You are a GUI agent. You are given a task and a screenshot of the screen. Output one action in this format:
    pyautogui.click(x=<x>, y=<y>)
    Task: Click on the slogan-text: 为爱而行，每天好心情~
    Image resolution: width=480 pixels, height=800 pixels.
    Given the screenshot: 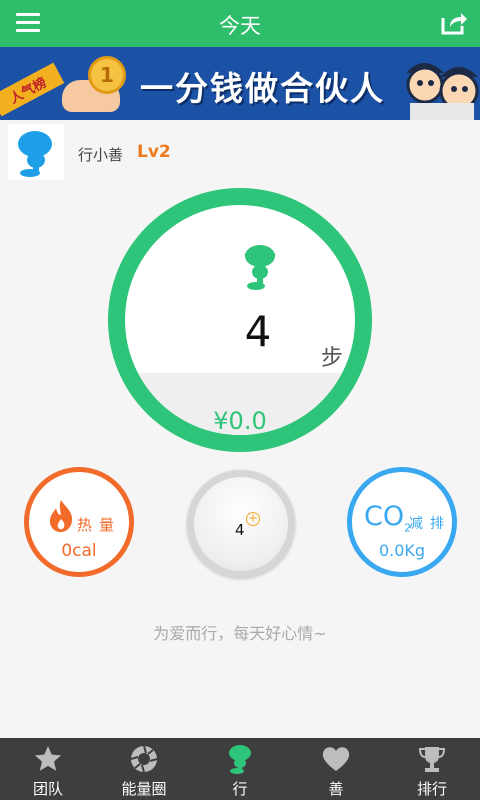 What is the action you would take?
    pyautogui.click(x=240, y=633)
    